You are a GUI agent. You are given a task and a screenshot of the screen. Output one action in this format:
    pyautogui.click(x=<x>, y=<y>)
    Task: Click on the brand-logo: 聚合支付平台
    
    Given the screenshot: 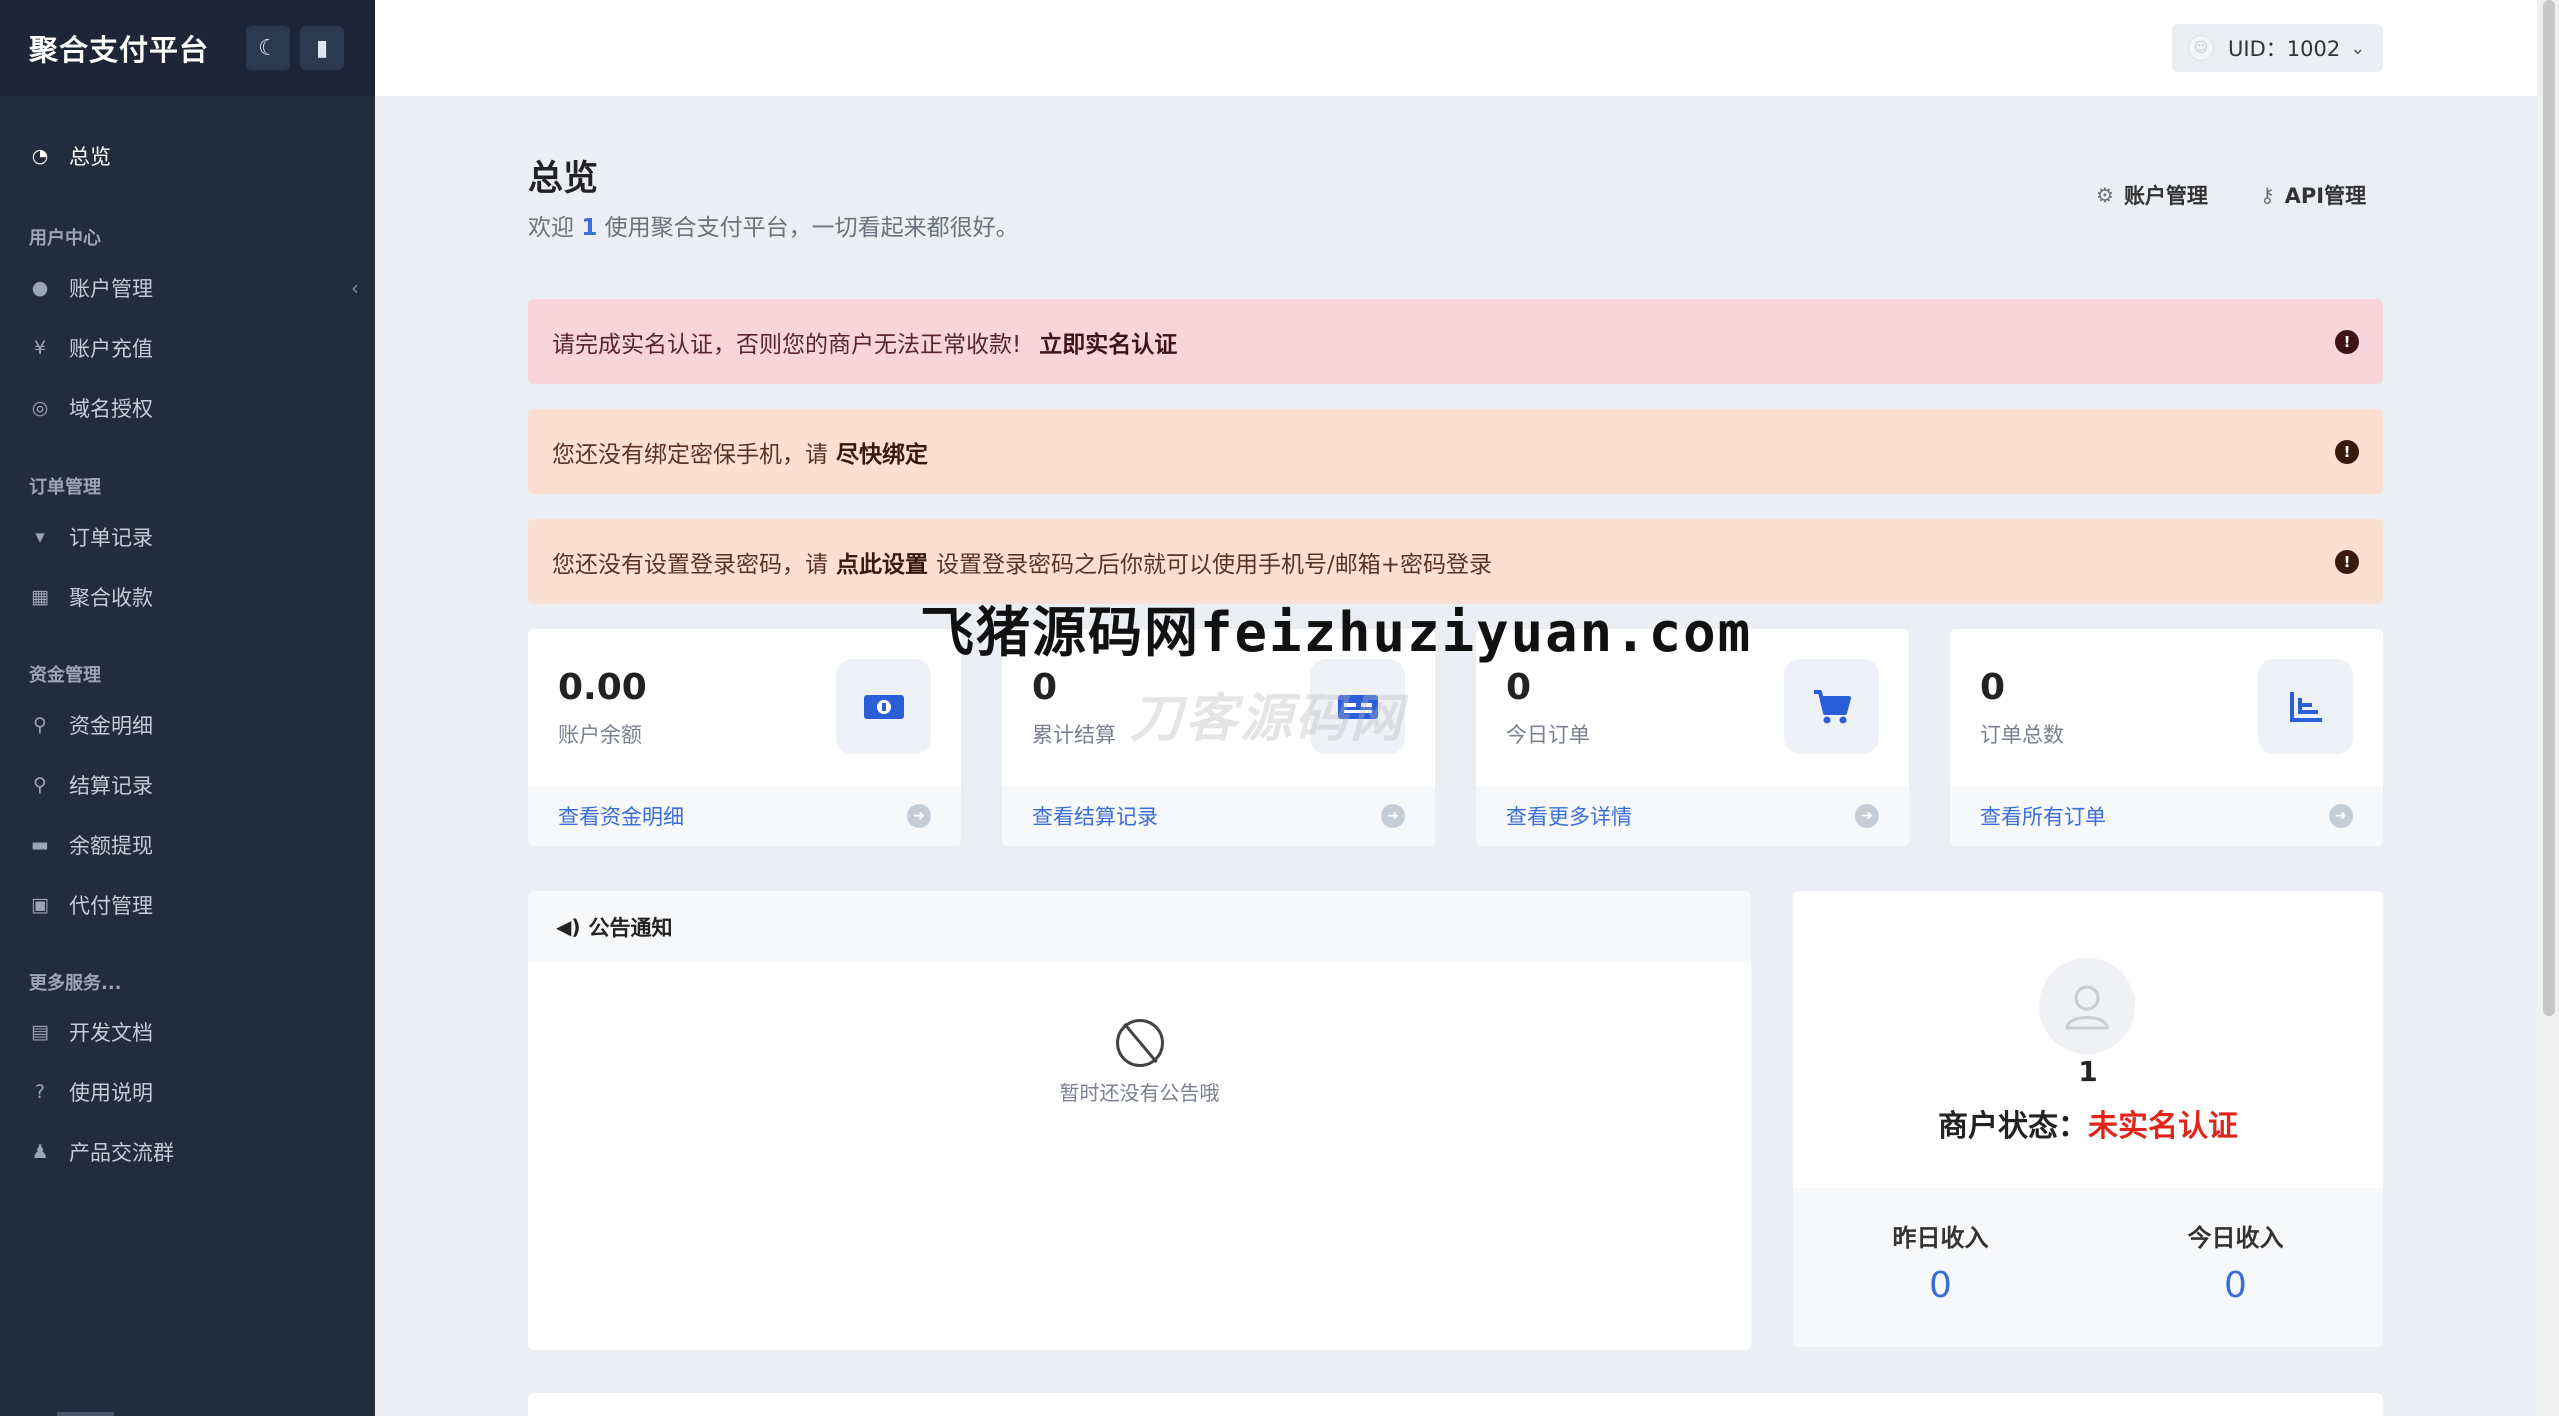 What is the action you would take?
    pyautogui.click(x=119, y=48)
    